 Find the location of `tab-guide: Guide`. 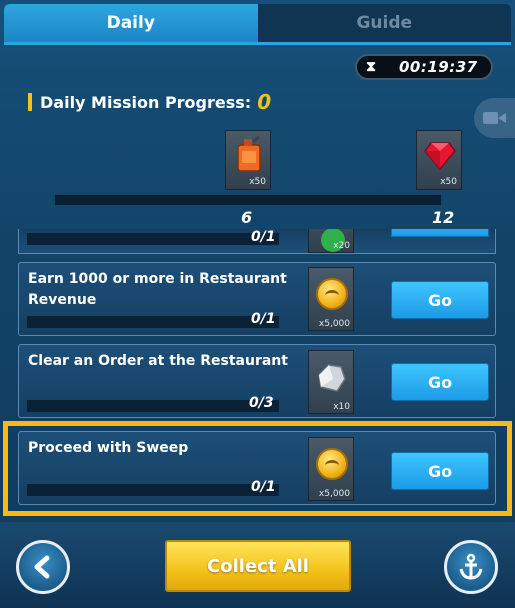

tab-guide: Guide is located at coordinates (384, 23).